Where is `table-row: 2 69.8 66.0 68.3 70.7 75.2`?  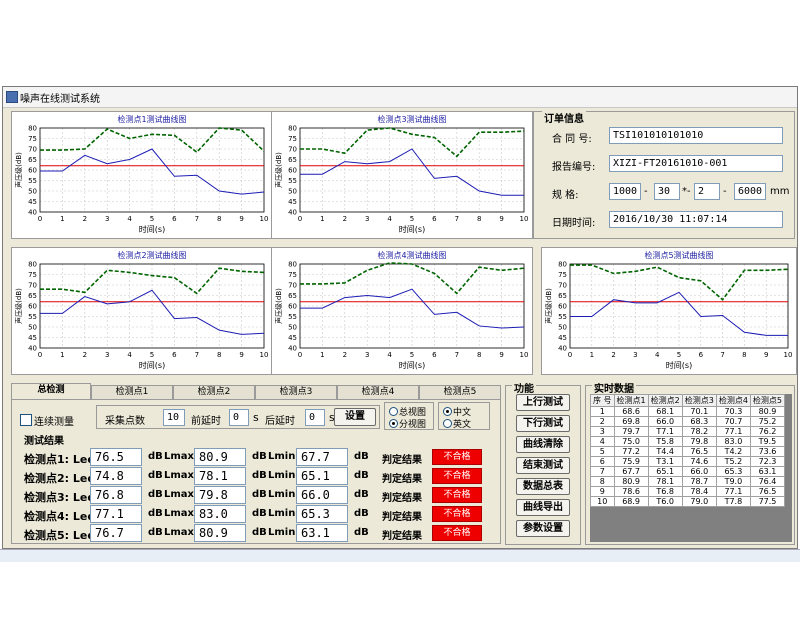
table-row: 2 69.8 66.0 68.3 70.7 75.2 is located at coordinates (688, 421).